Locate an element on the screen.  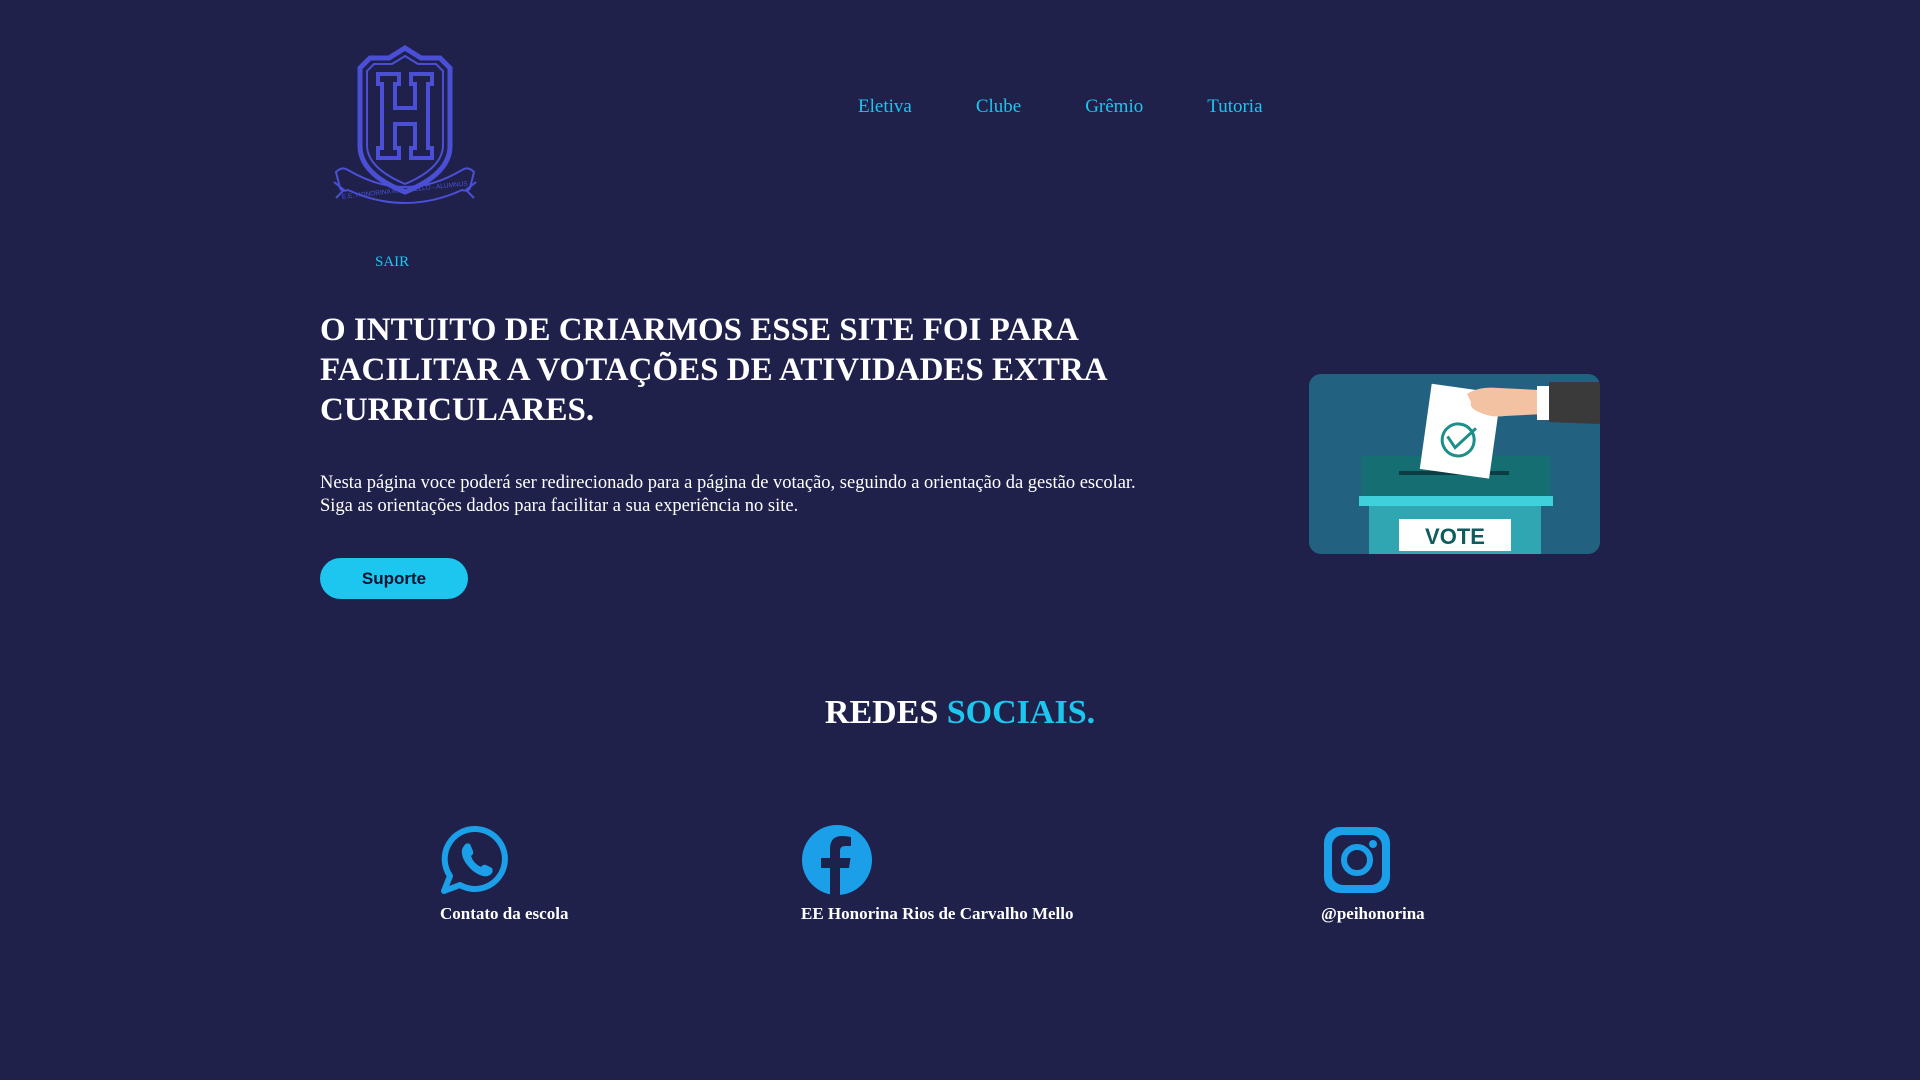
social-item-facebook: EE Honorina Rios de Carvalho Mello is located at coordinates (937, 874).